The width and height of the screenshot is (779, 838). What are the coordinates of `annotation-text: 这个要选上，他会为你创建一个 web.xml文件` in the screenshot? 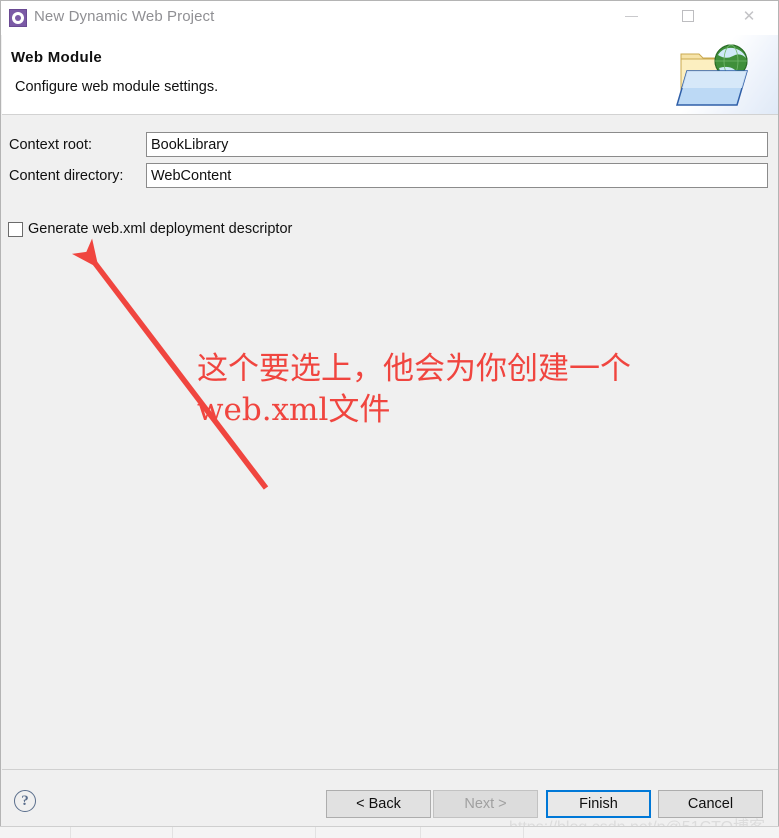 It's located at (414, 389).